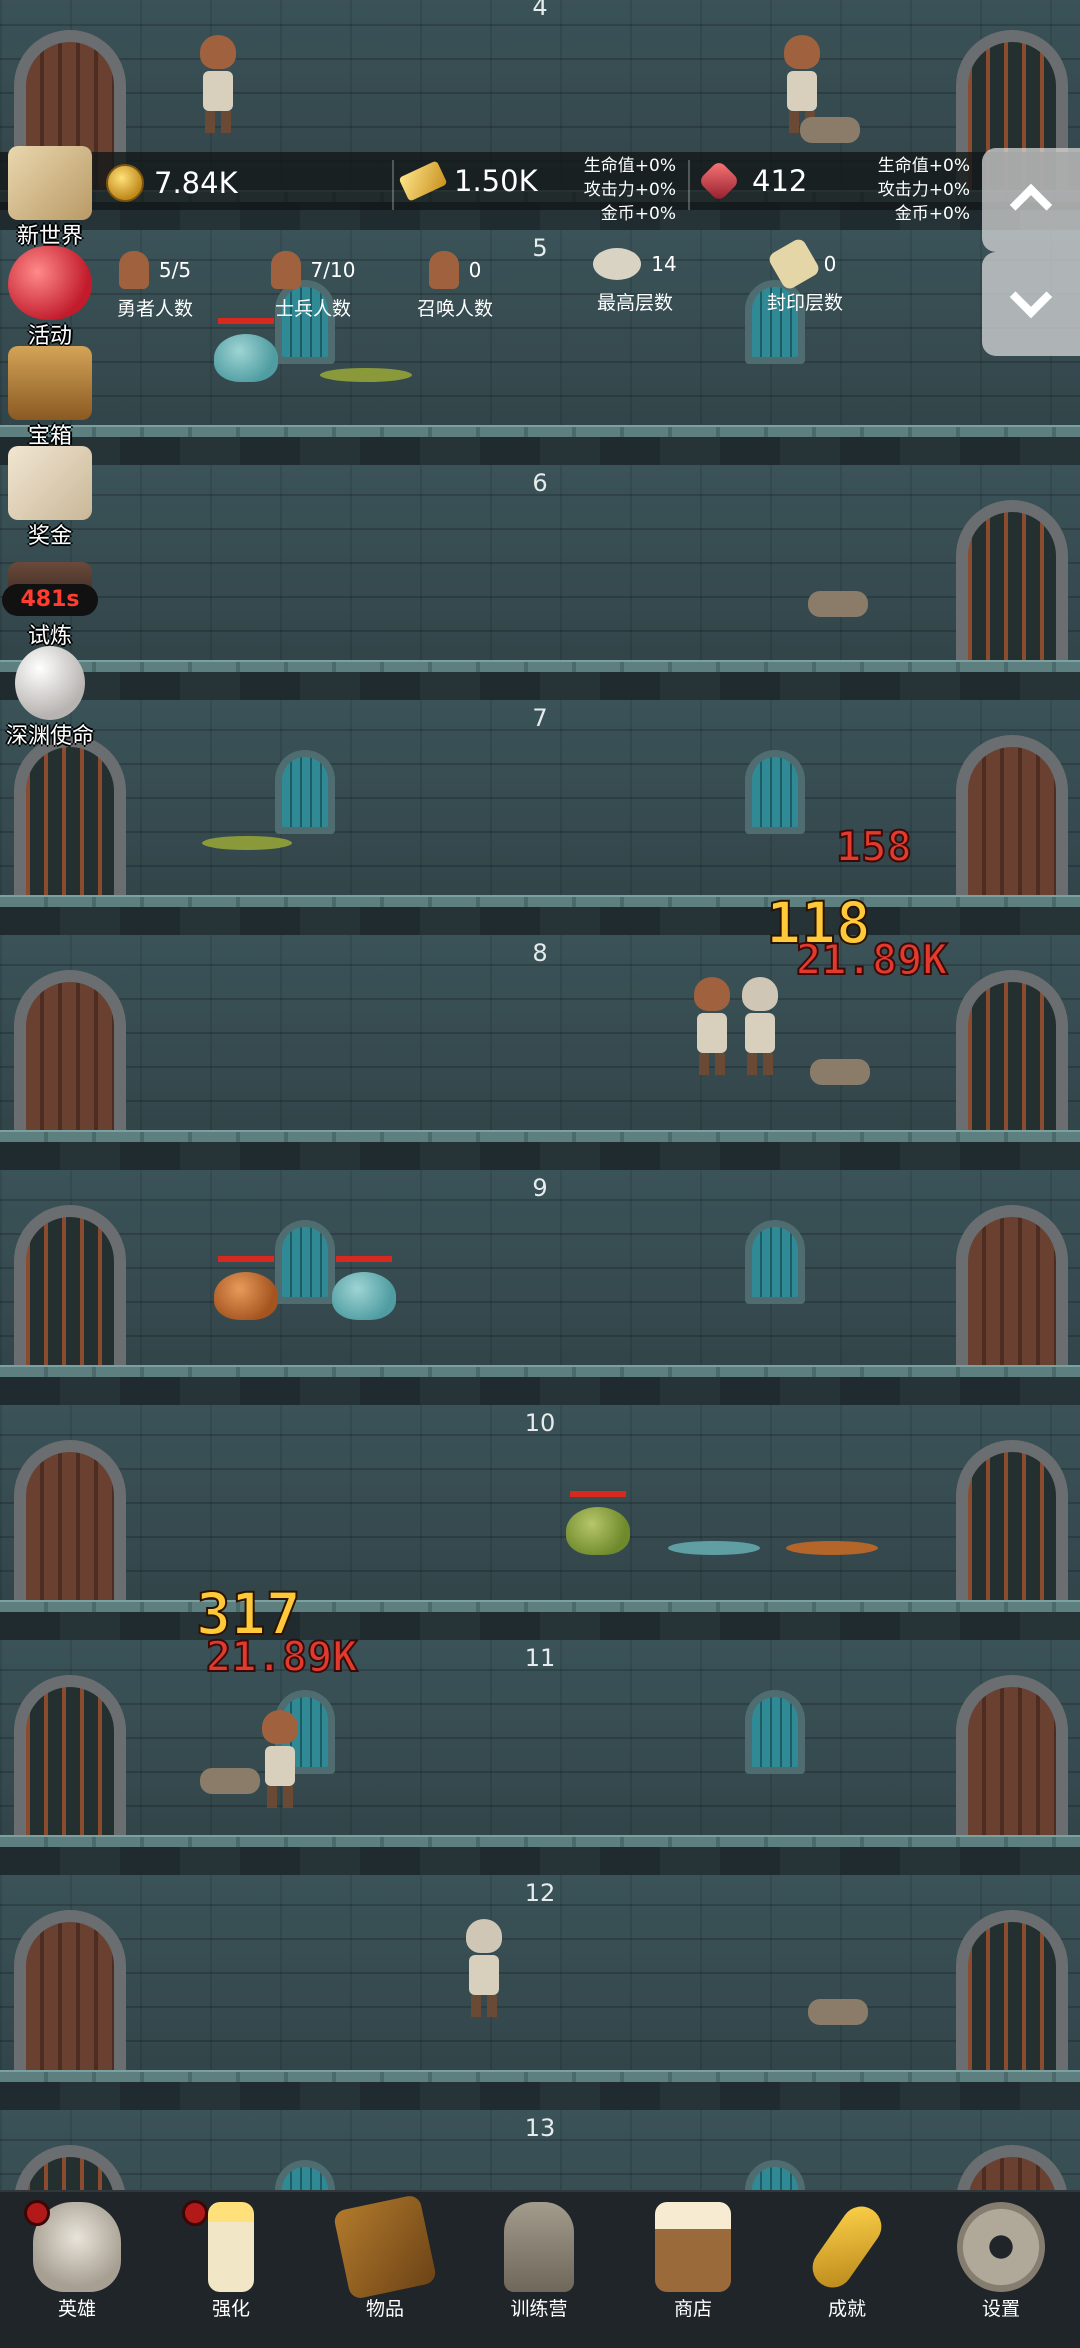 This screenshot has width=1080, height=2348. I want to click on scroll-up-button, so click(1031, 200).